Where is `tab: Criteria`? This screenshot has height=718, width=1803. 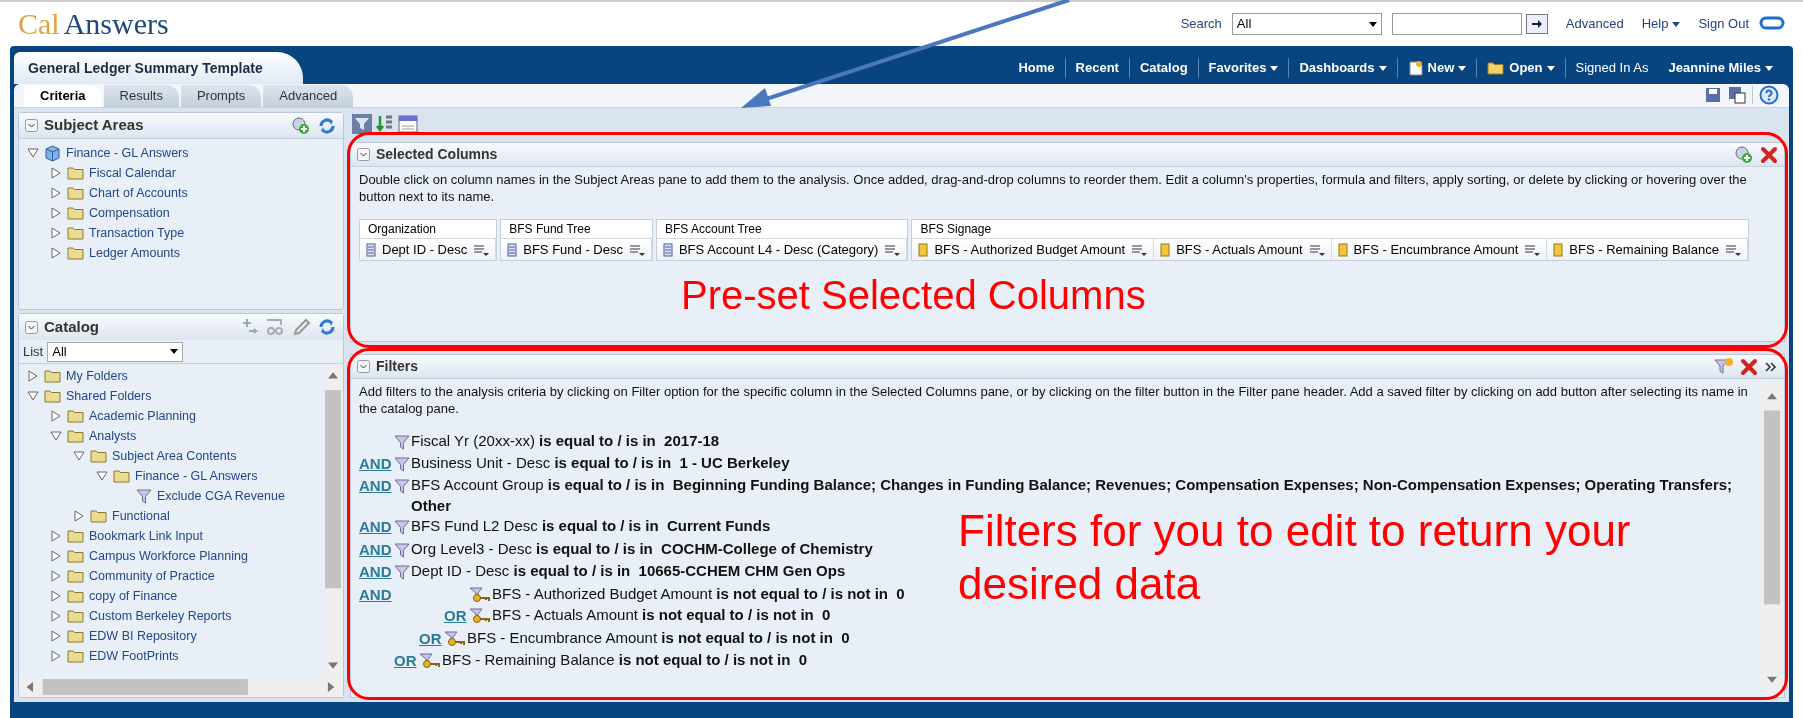
tab: Criteria is located at coordinates (63, 96).